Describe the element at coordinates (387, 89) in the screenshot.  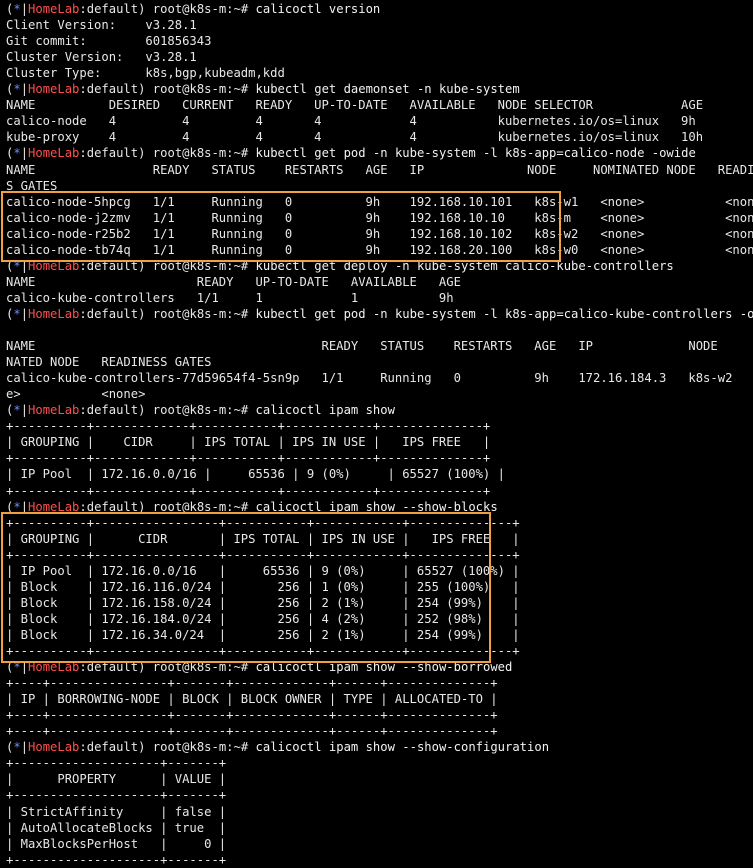
I see `command-text: kubectl get daemonset -n kube-system` at that location.